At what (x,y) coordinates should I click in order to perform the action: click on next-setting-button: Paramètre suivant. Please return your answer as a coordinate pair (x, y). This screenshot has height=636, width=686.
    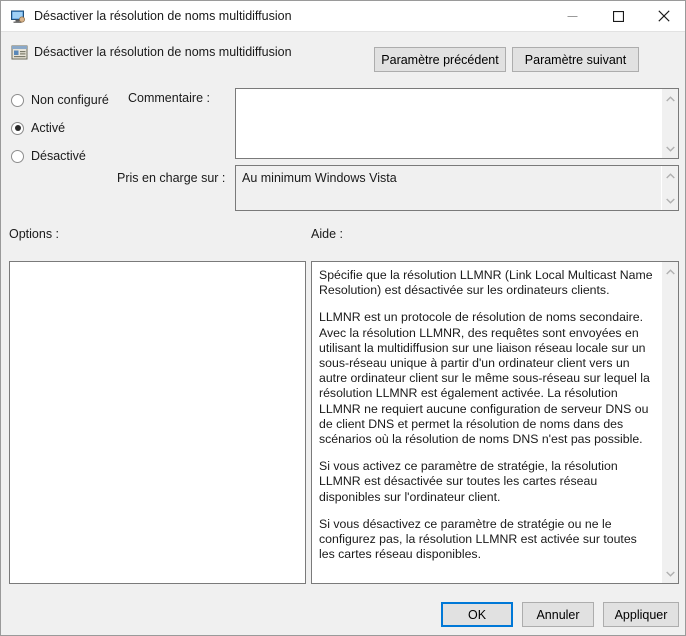
    Looking at the image, I should click on (575, 59).